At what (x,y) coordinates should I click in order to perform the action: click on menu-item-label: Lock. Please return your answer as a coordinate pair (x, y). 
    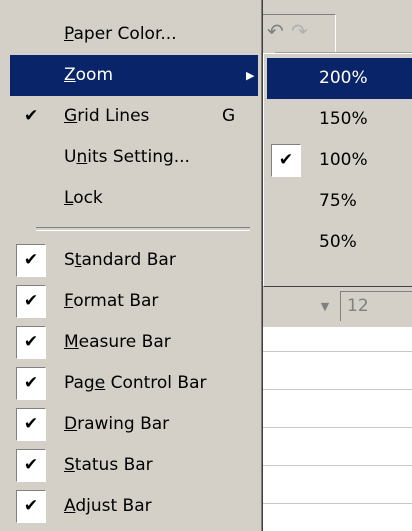
    Looking at the image, I should click on (83, 198).